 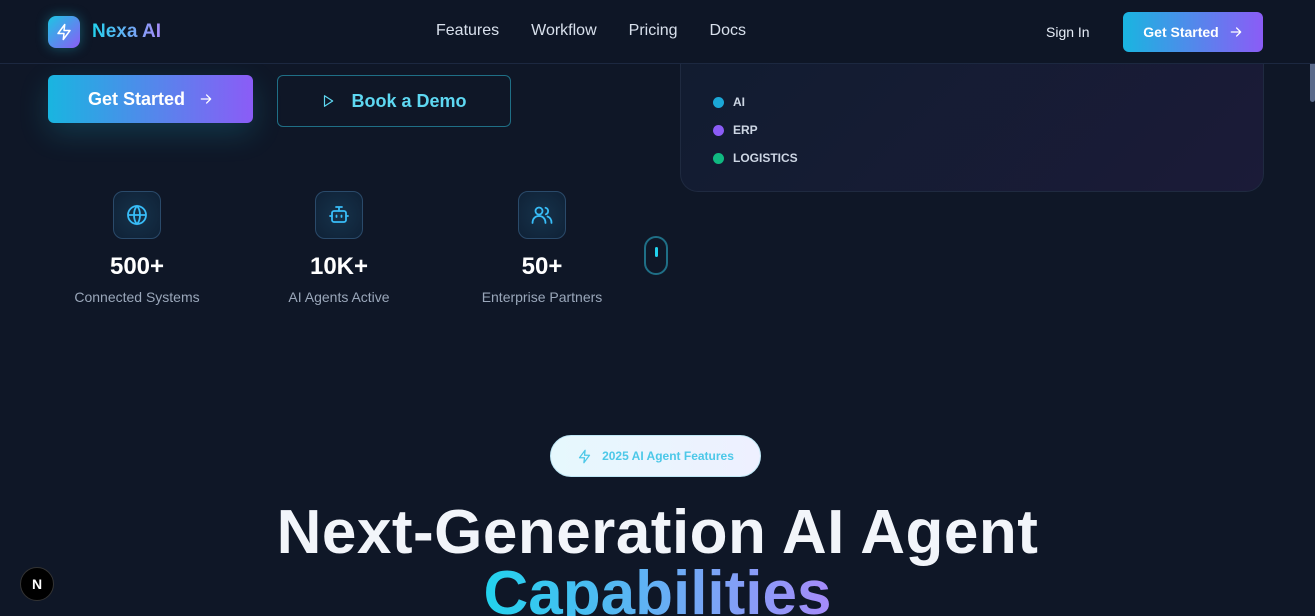 I want to click on nav-get-started-button: Get Started, so click(x=1193, y=32).